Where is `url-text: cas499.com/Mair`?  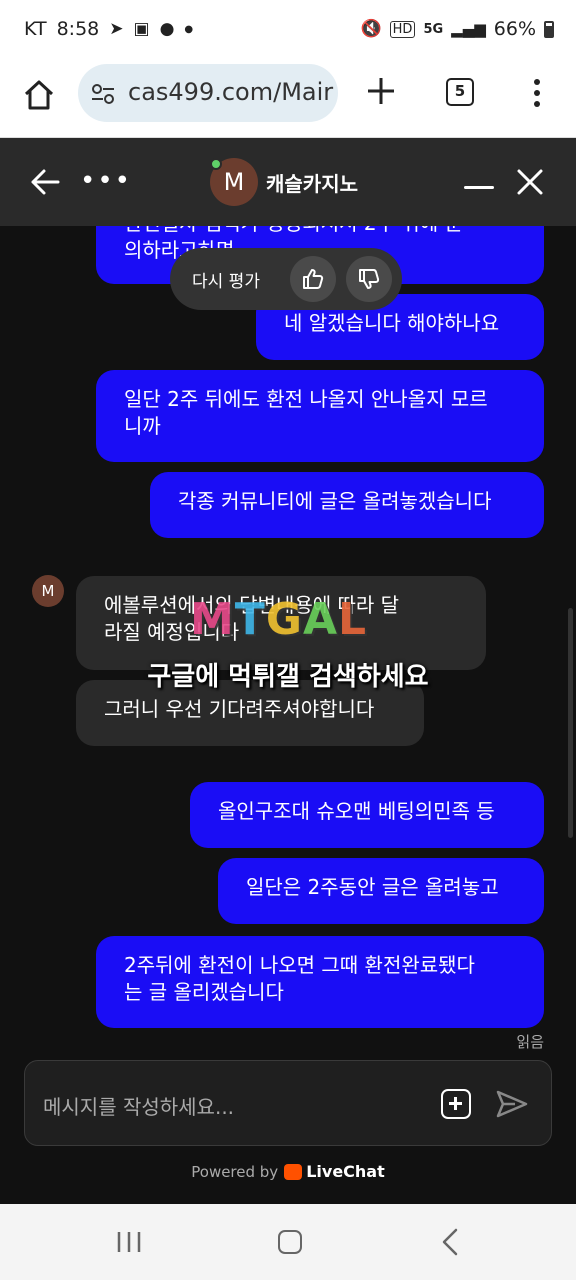
url-text: cas499.com/Mair is located at coordinates (230, 92).